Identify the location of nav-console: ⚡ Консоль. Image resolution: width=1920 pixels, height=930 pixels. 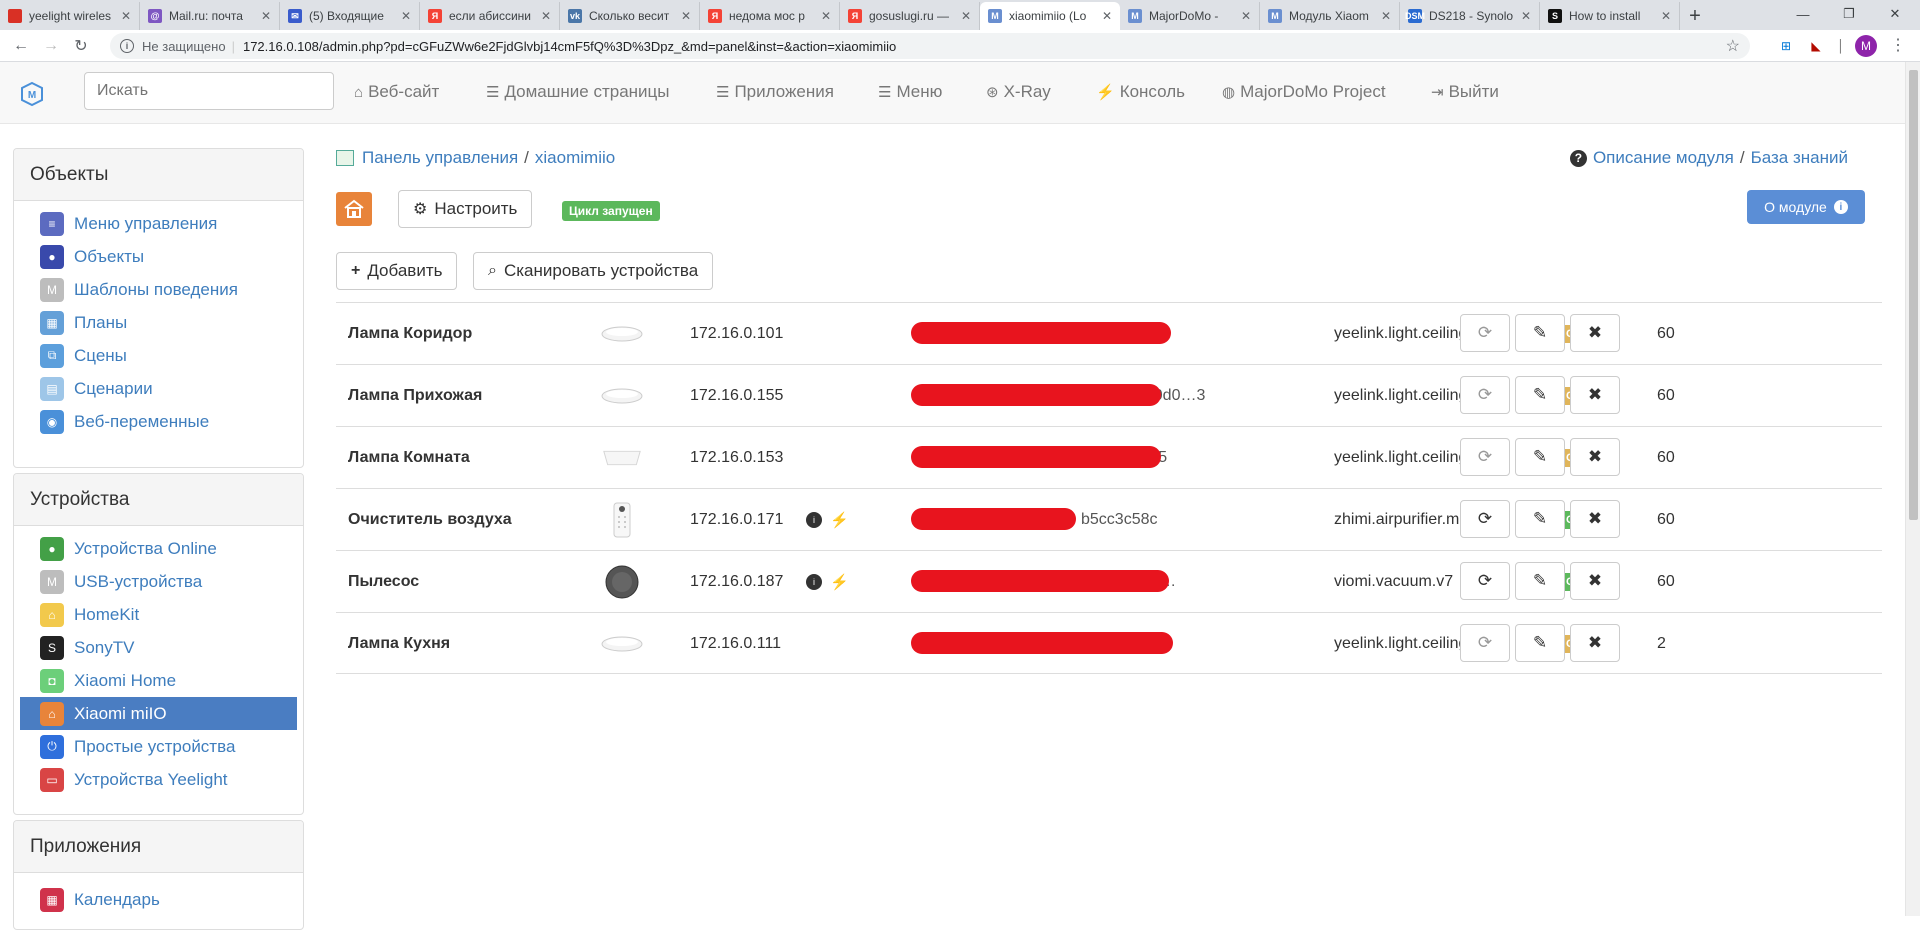
(1140, 92).